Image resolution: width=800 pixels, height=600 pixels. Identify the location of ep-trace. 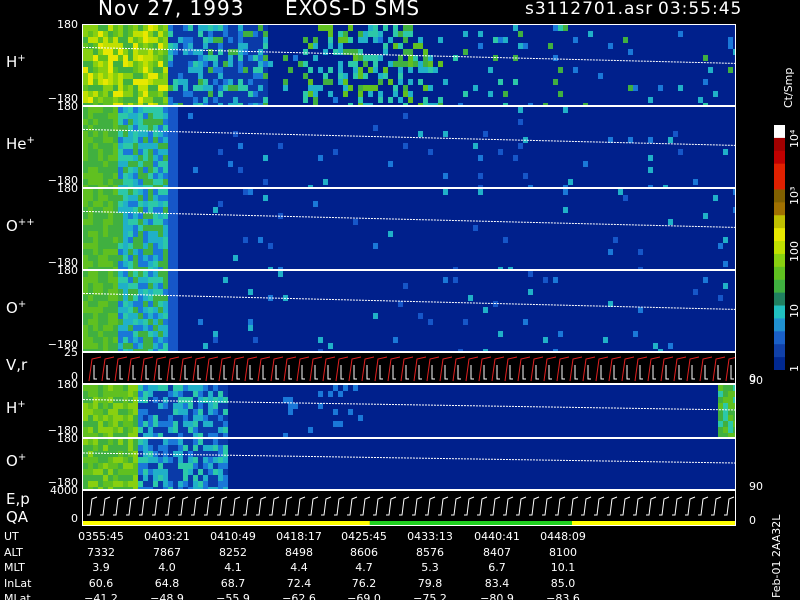
(183, 506).